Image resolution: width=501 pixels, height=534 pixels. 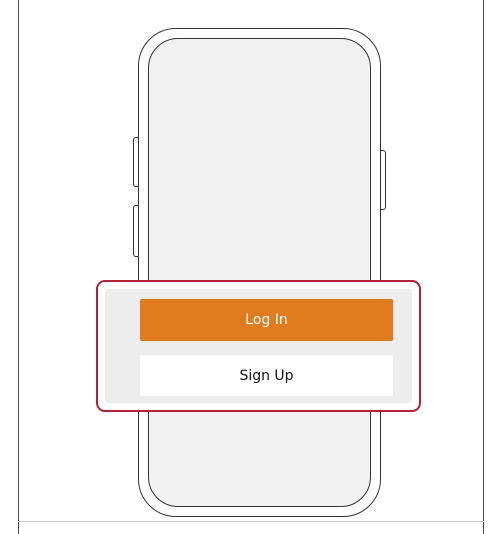 I want to click on signup-button-label: Sign Up, so click(x=266, y=375).